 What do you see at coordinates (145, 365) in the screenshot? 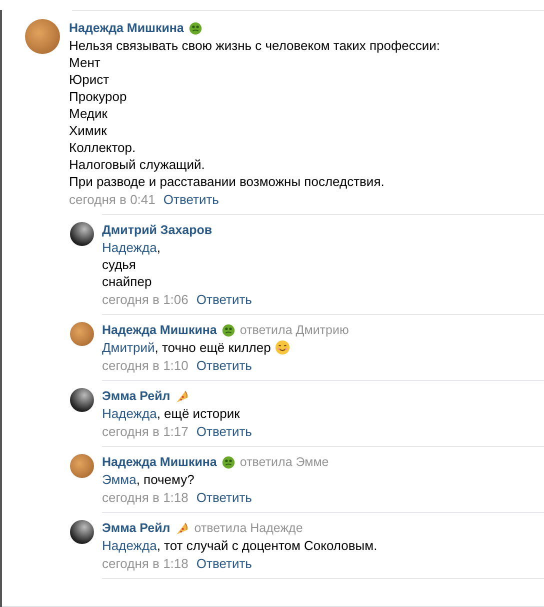
I see `comment-time: сегодня в 1:10` at bounding box center [145, 365].